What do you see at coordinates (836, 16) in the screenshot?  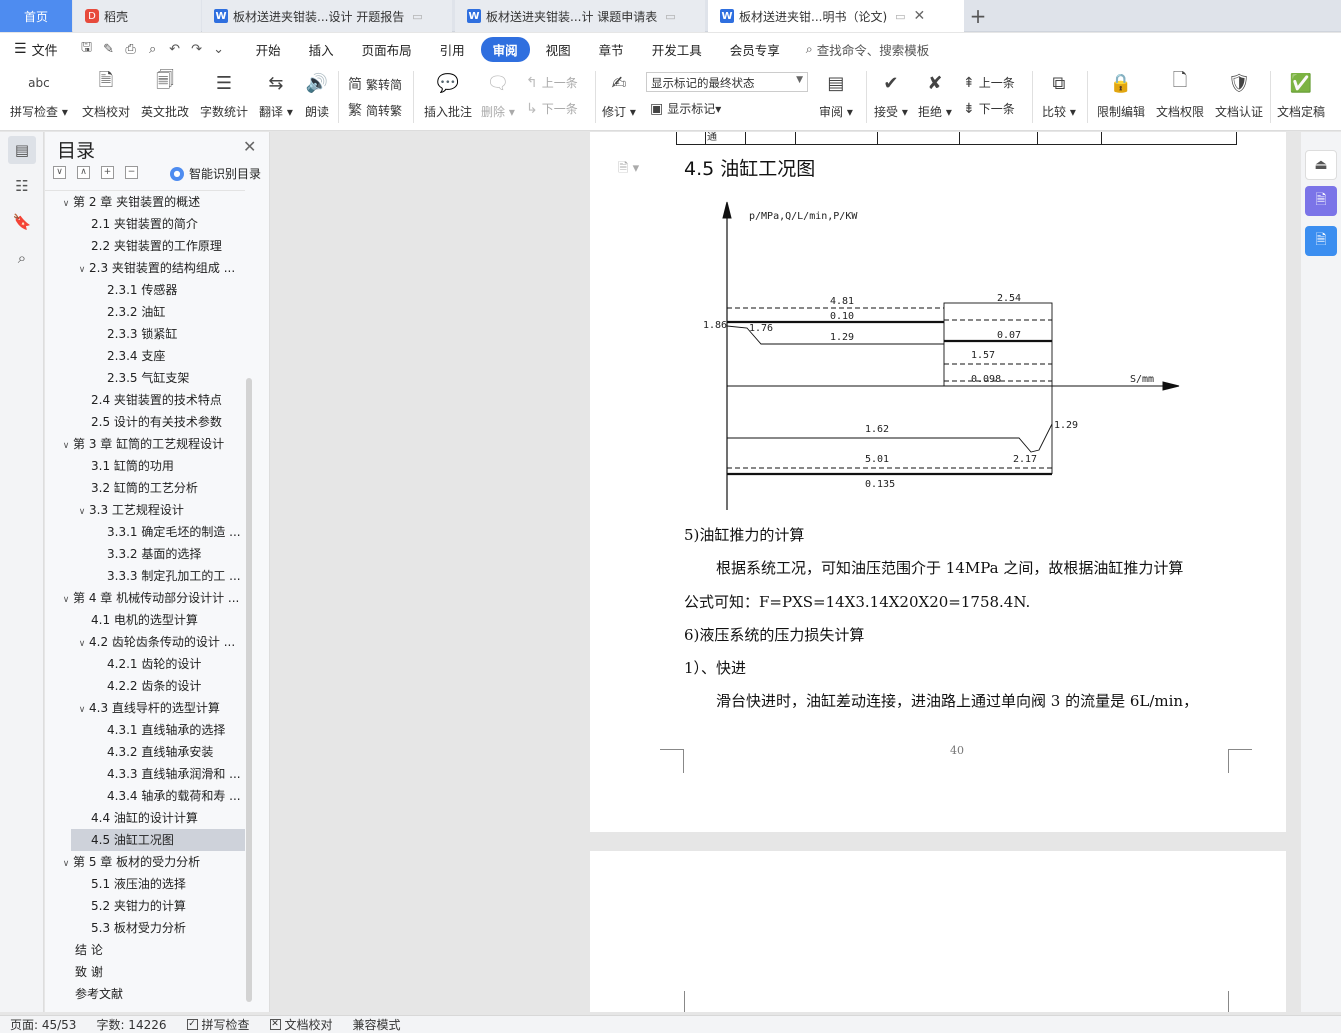 I see `tab-document-3: W 板材送进夹钳...明书（论文) ▭ ✕` at bounding box center [836, 16].